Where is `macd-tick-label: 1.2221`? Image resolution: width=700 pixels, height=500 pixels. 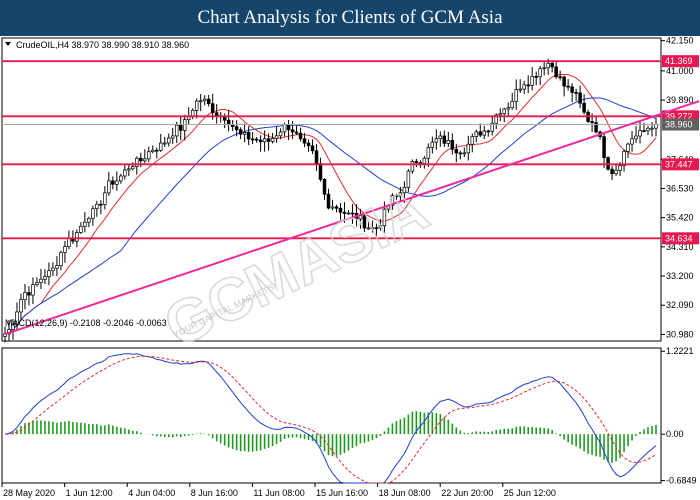 macd-tick-label: 1.2221 is located at coordinates (680, 351).